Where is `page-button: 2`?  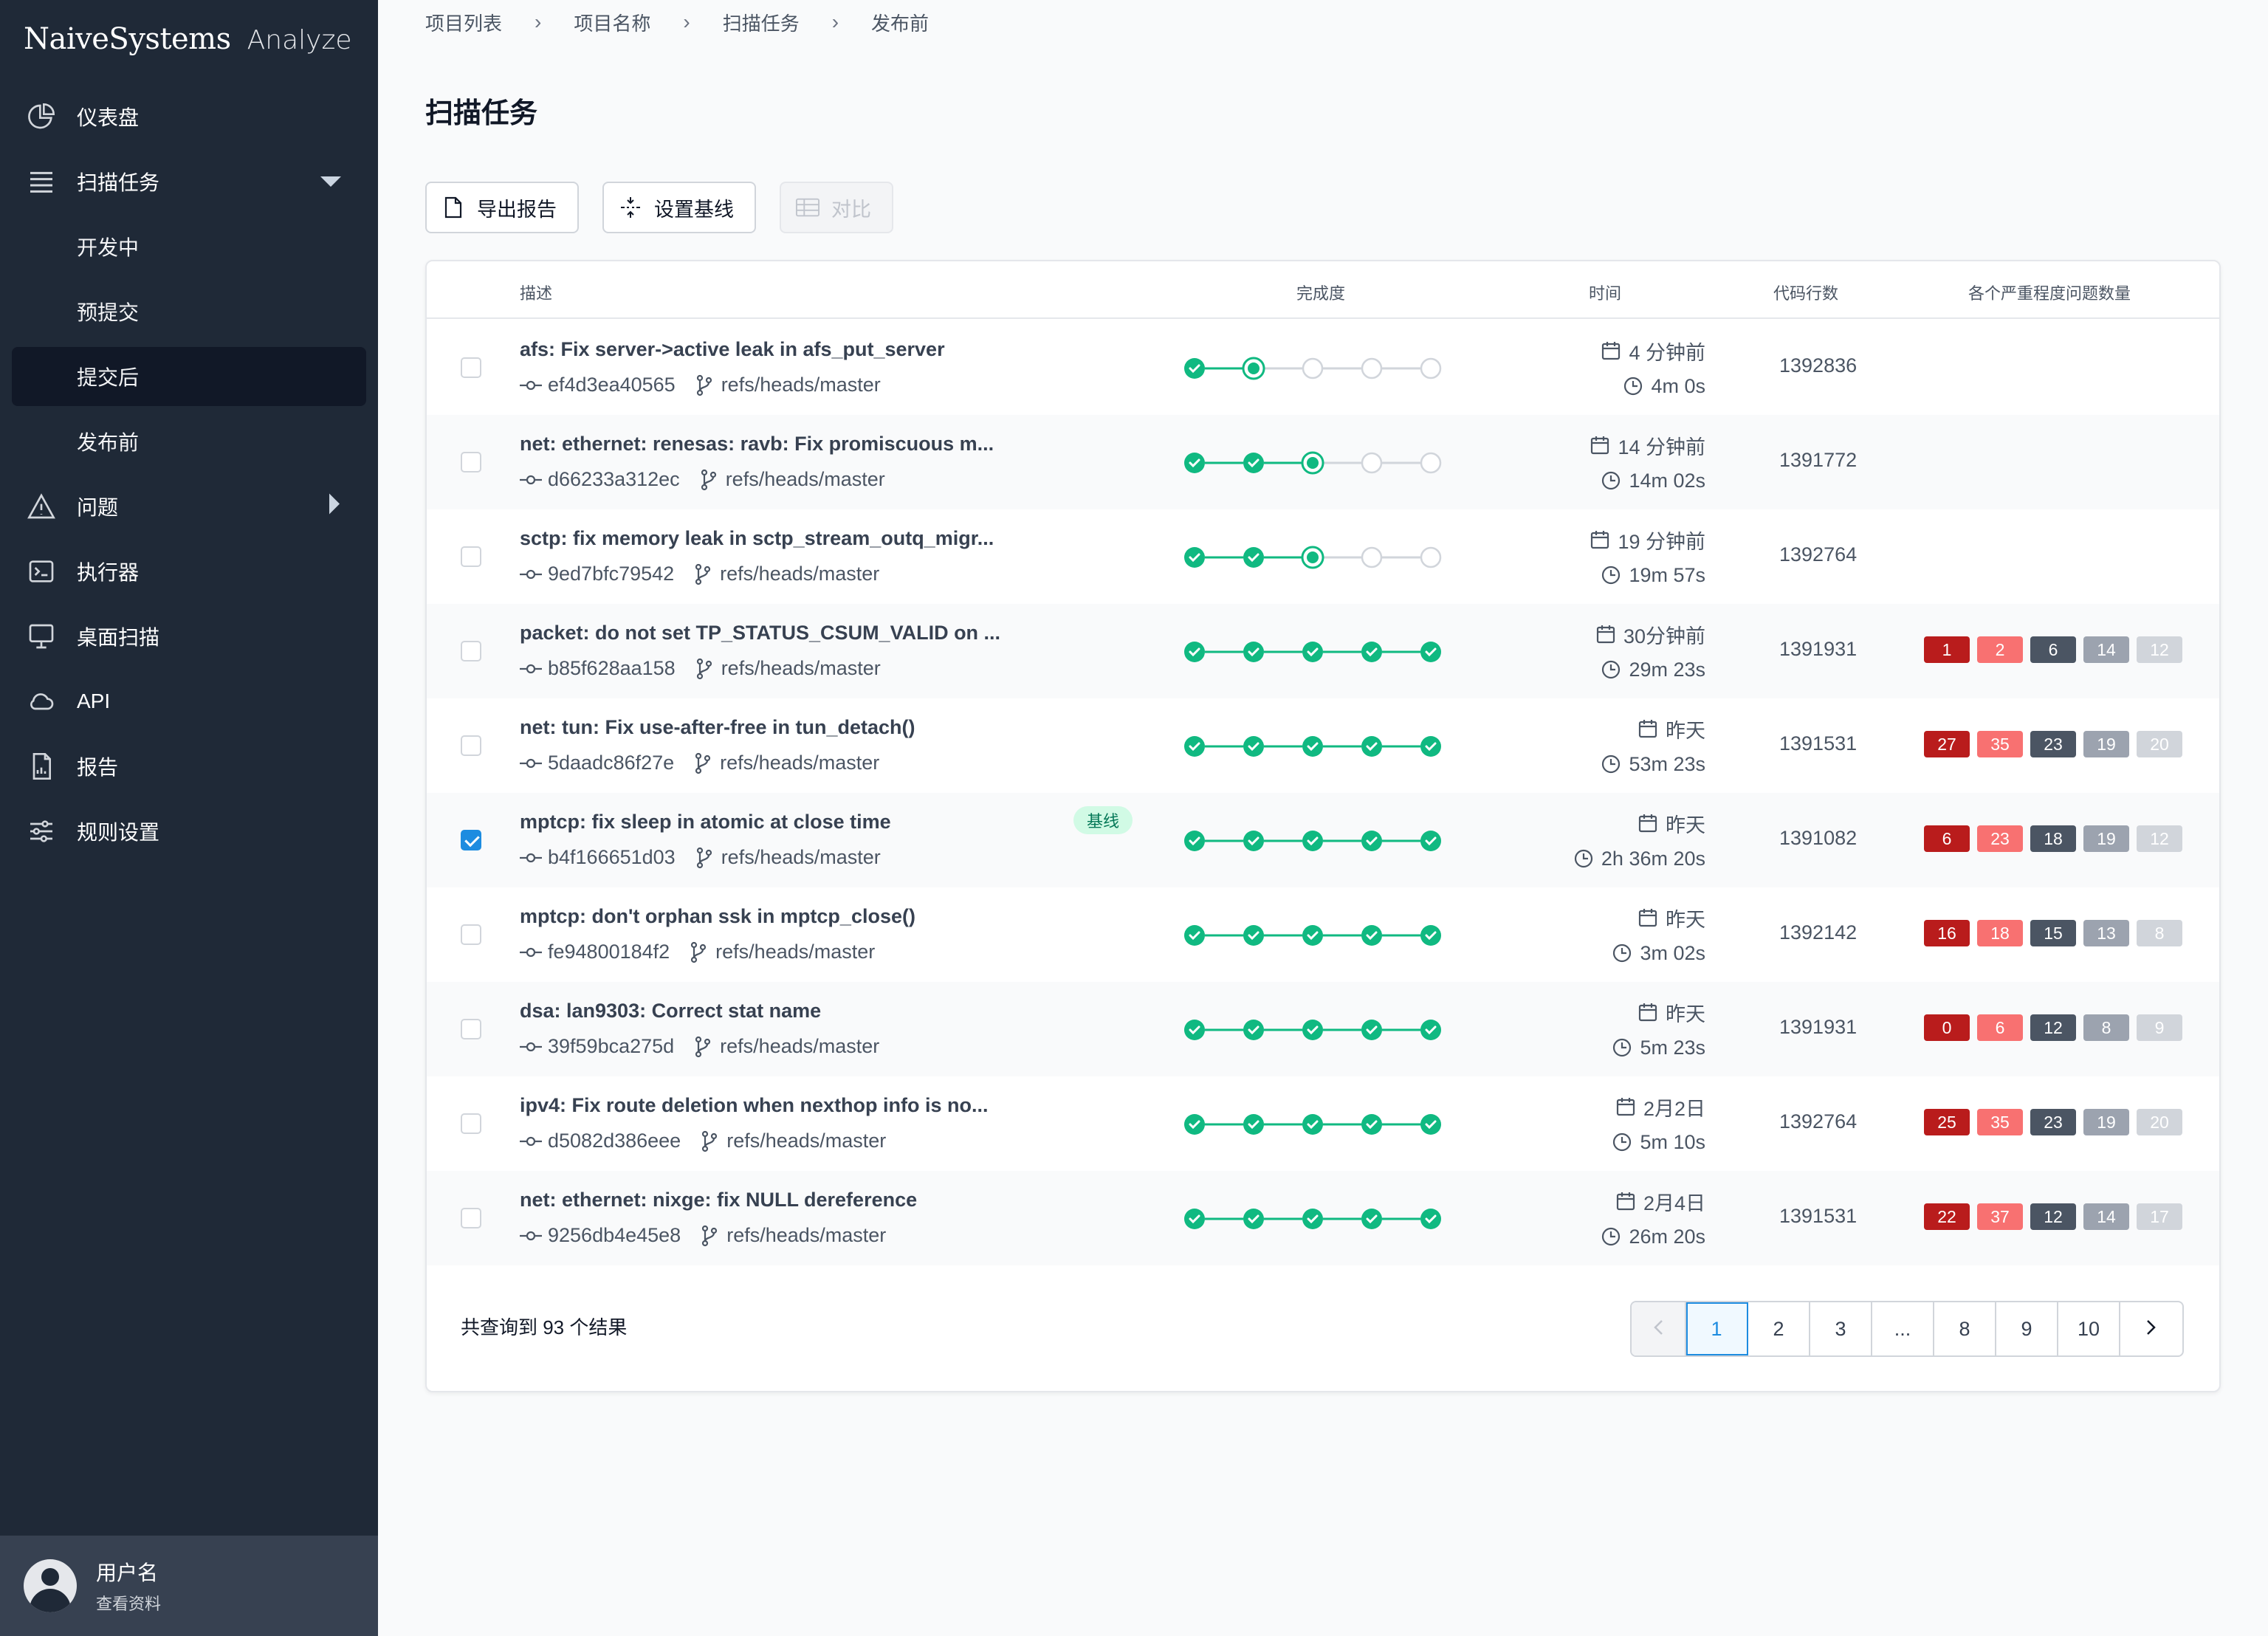
page-button: 2 is located at coordinates (1779, 1328).